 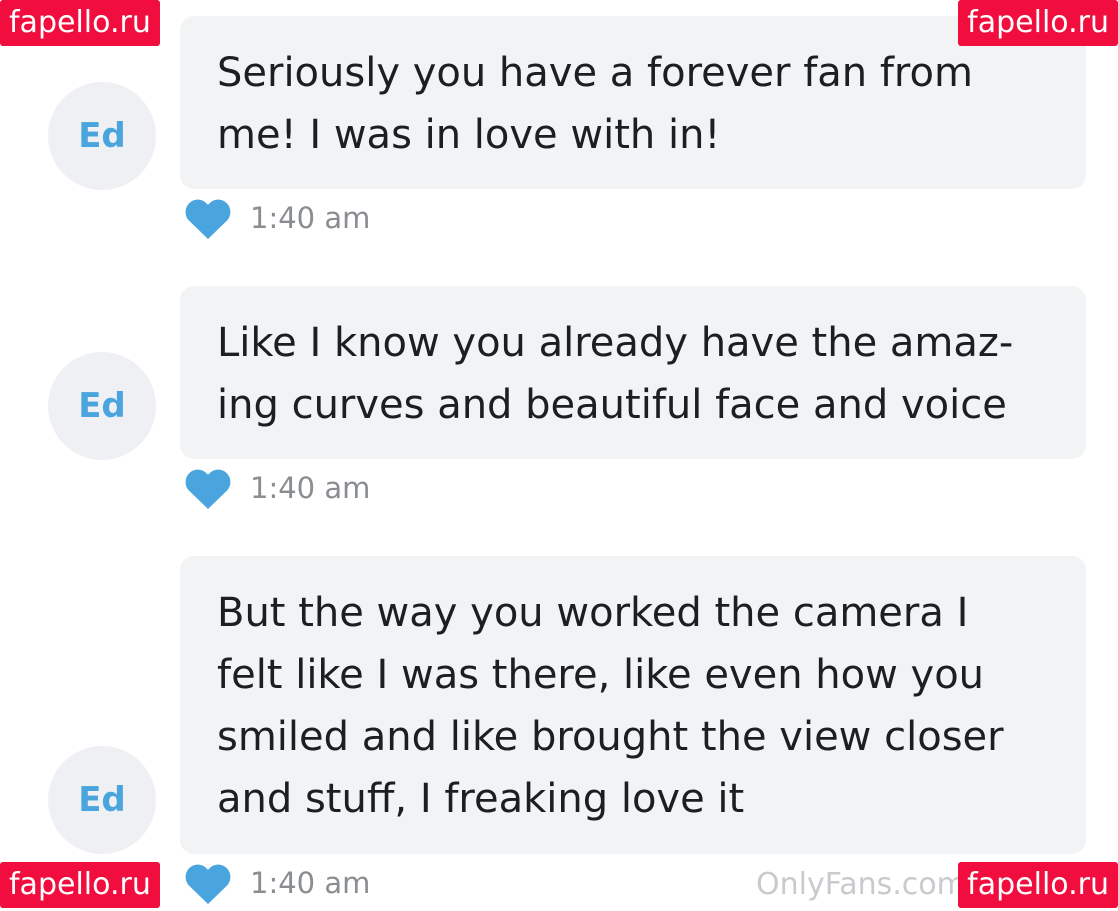 I want to click on watermark-top-right: fapello.ru, so click(x=1038, y=23).